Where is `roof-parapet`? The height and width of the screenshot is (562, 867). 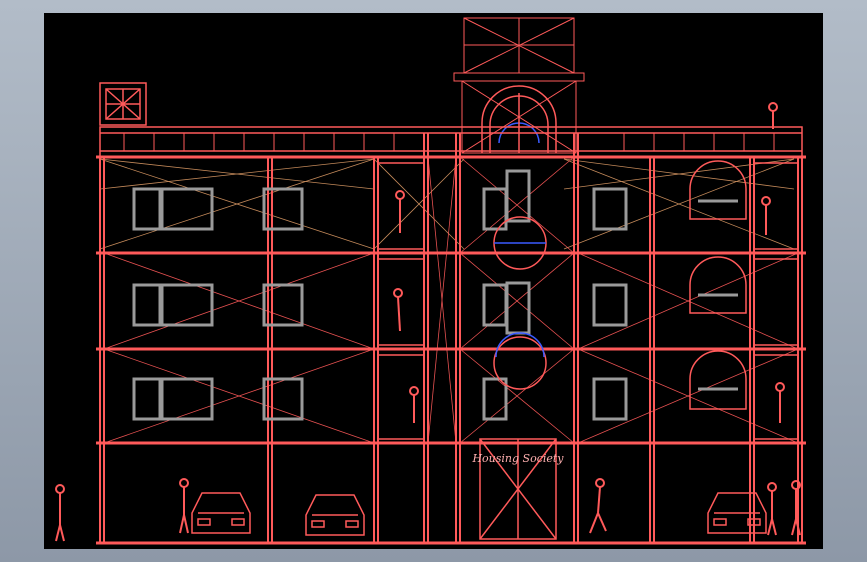
roof-parapet is located at coordinates (451, 142).